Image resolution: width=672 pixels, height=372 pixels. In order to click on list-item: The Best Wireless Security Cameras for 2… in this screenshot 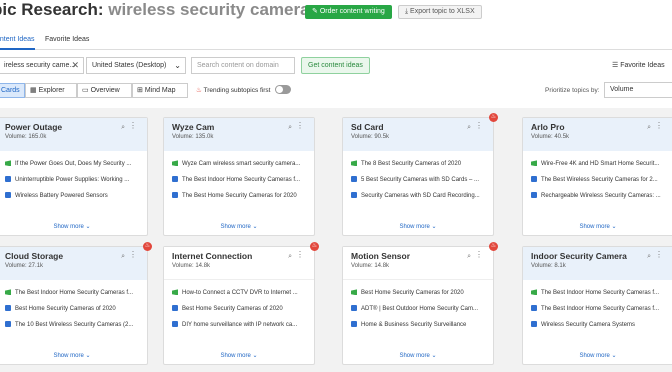, I will do `click(598, 180)`.